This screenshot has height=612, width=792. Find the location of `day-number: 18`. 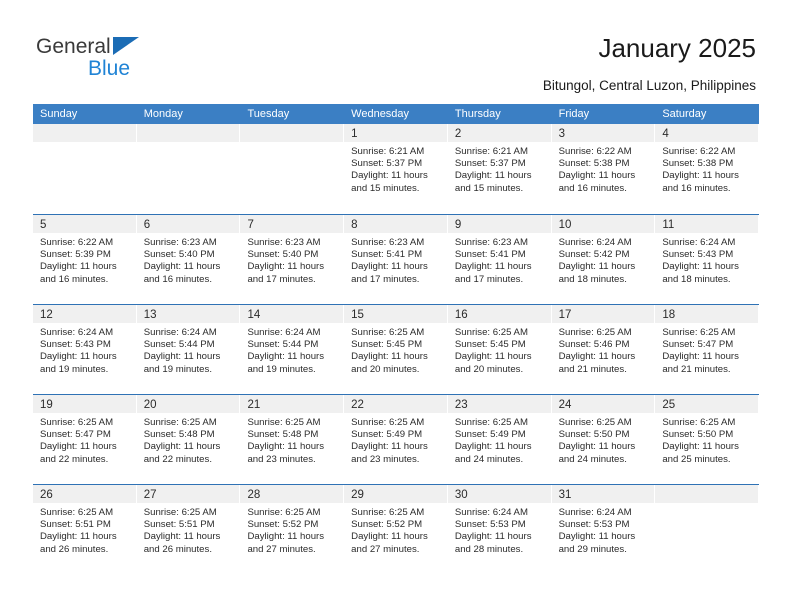

day-number: 18 is located at coordinates (669, 315).